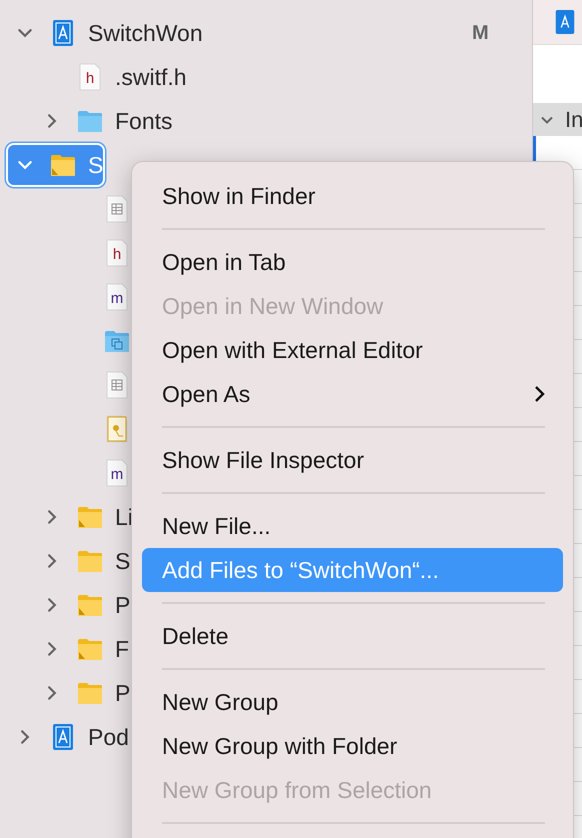 The width and height of the screenshot is (582, 838). I want to click on tree-row: Pod, so click(64, 737).